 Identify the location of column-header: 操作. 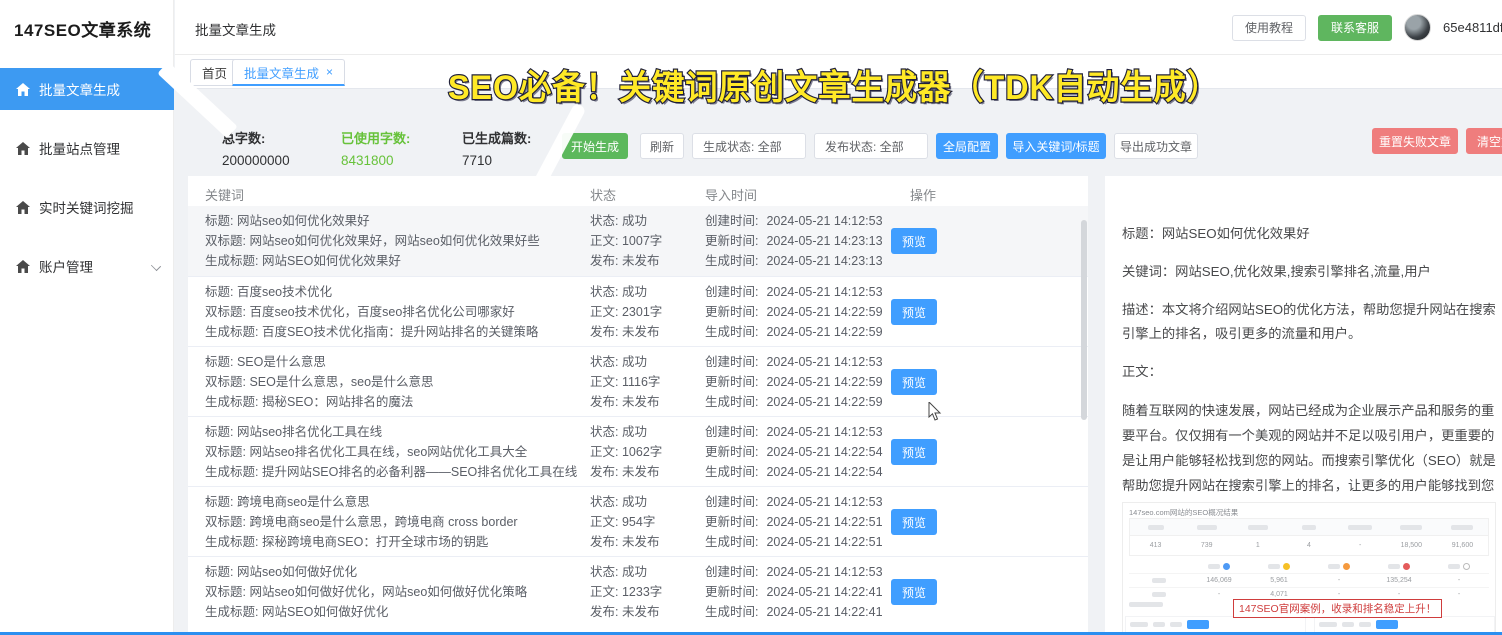
(923, 195).